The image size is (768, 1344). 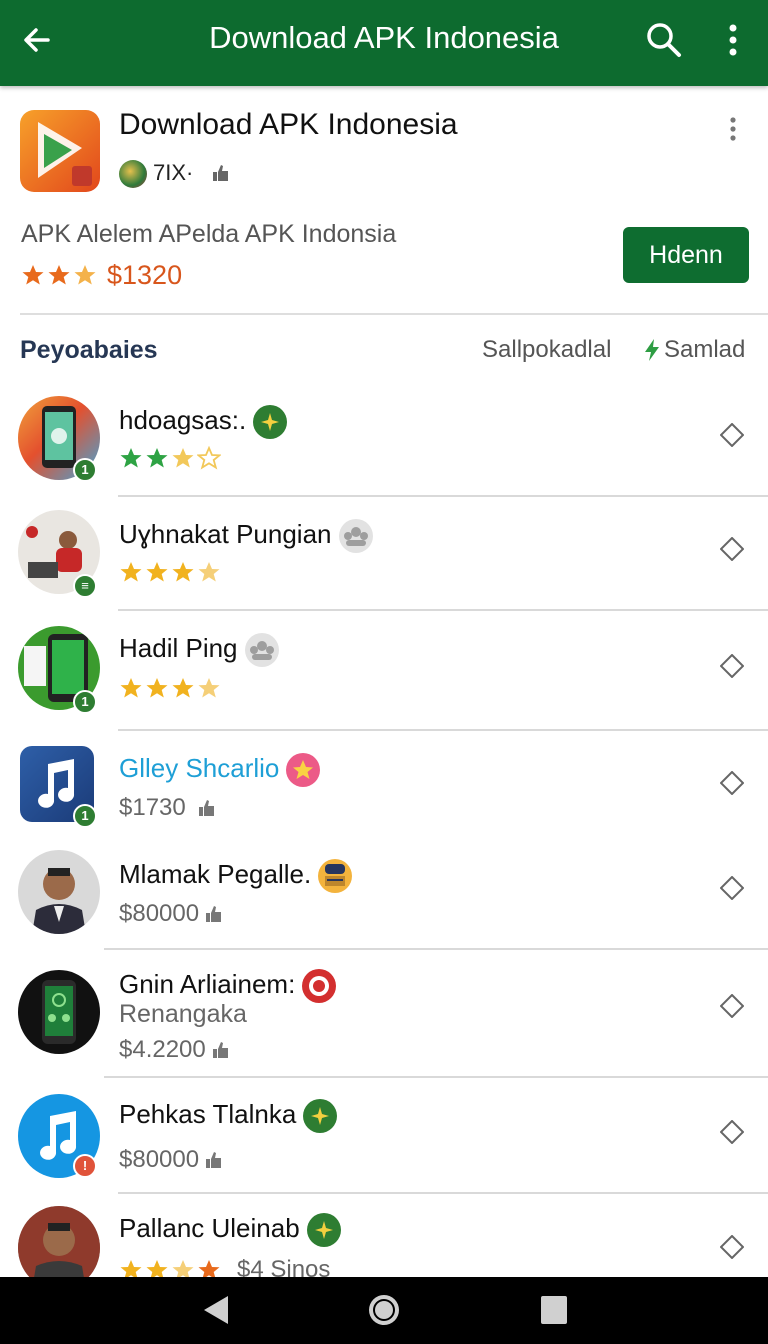 I want to click on app-title: Download APK Indonesia, so click(x=288, y=124).